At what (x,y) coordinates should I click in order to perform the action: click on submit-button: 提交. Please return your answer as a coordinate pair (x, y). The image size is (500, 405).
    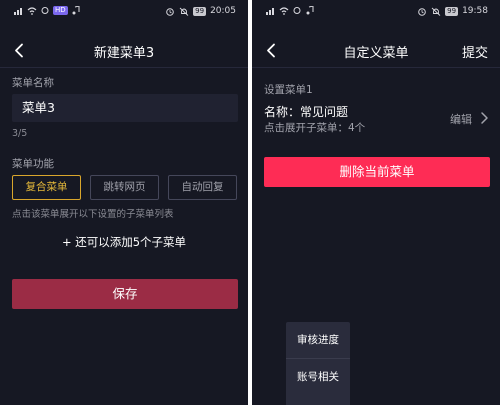
    Looking at the image, I should click on (475, 51).